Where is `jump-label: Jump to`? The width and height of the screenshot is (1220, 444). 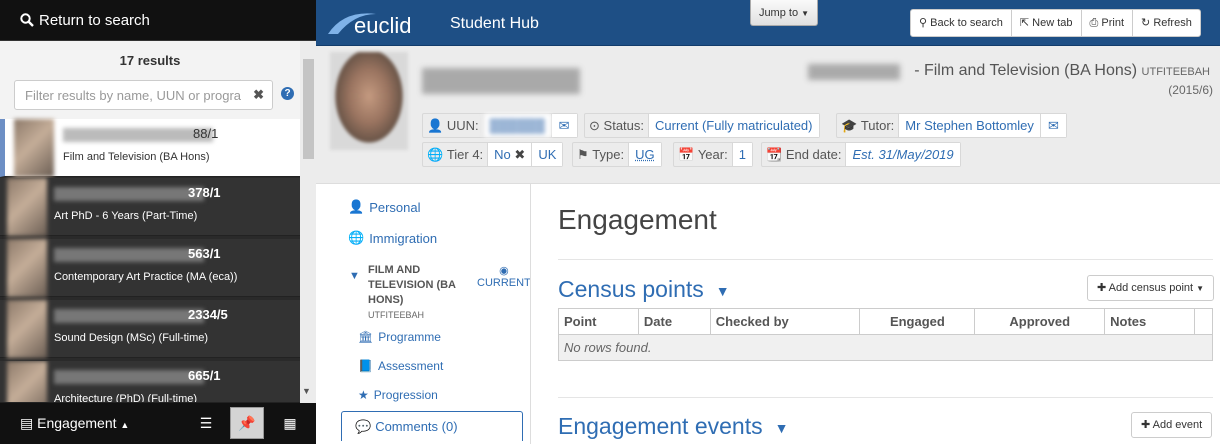
jump-label: Jump to is located at coordinates (778, 13).